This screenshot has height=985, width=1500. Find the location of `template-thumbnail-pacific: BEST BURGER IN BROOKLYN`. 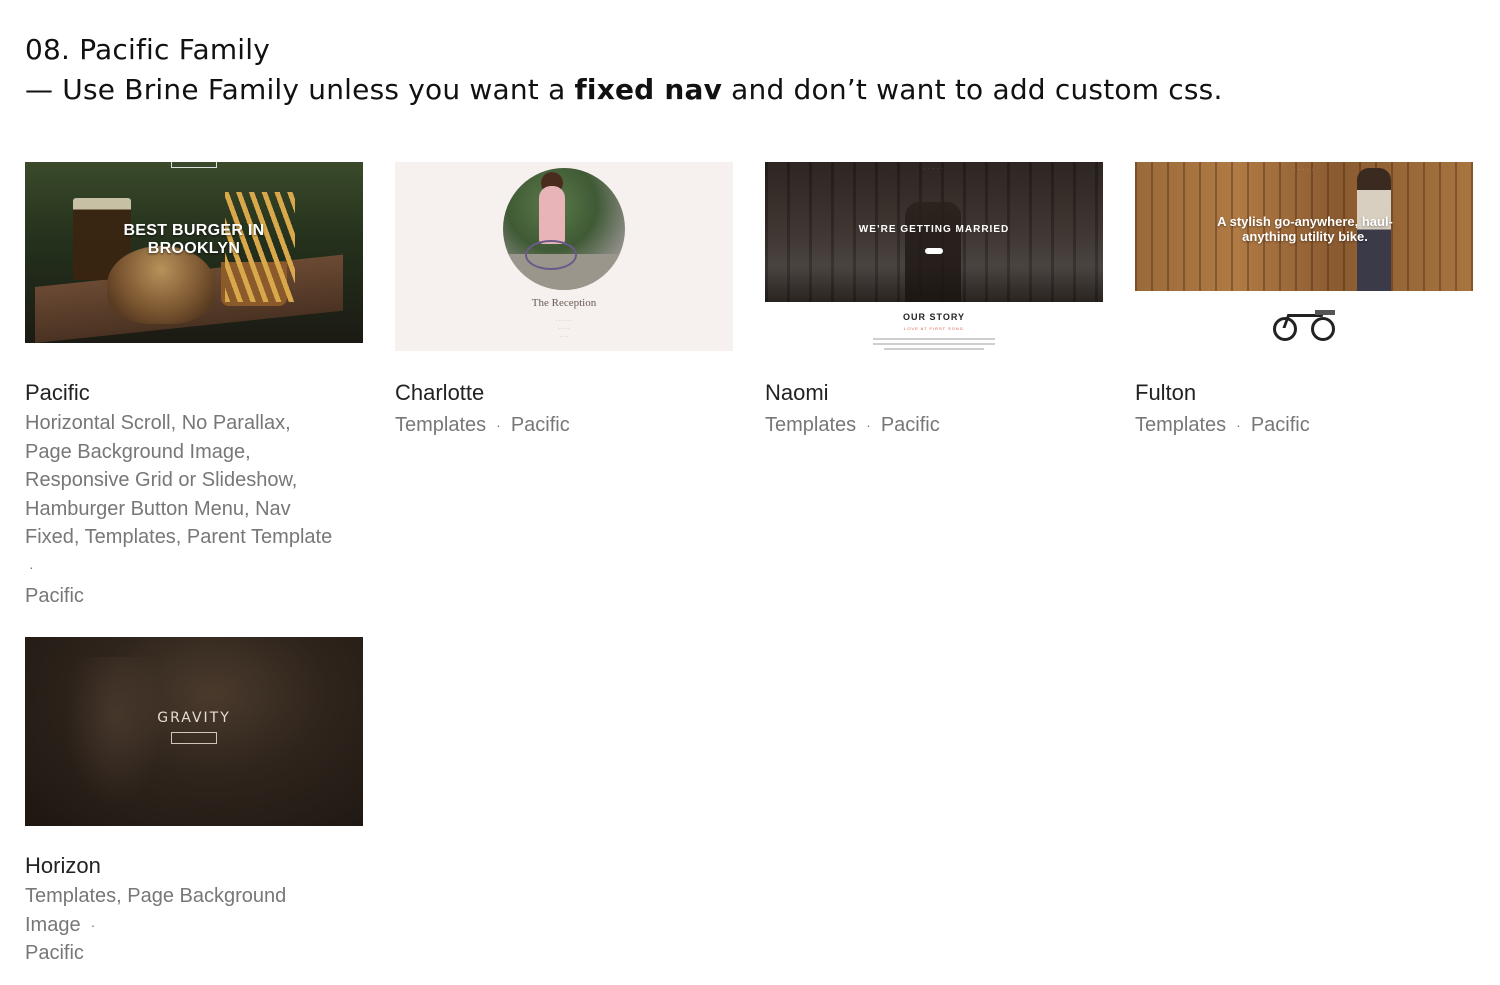

template-thumbnail-pacific: BEST BURGER IN BROOKLYN is located at coordinates (194, 252).